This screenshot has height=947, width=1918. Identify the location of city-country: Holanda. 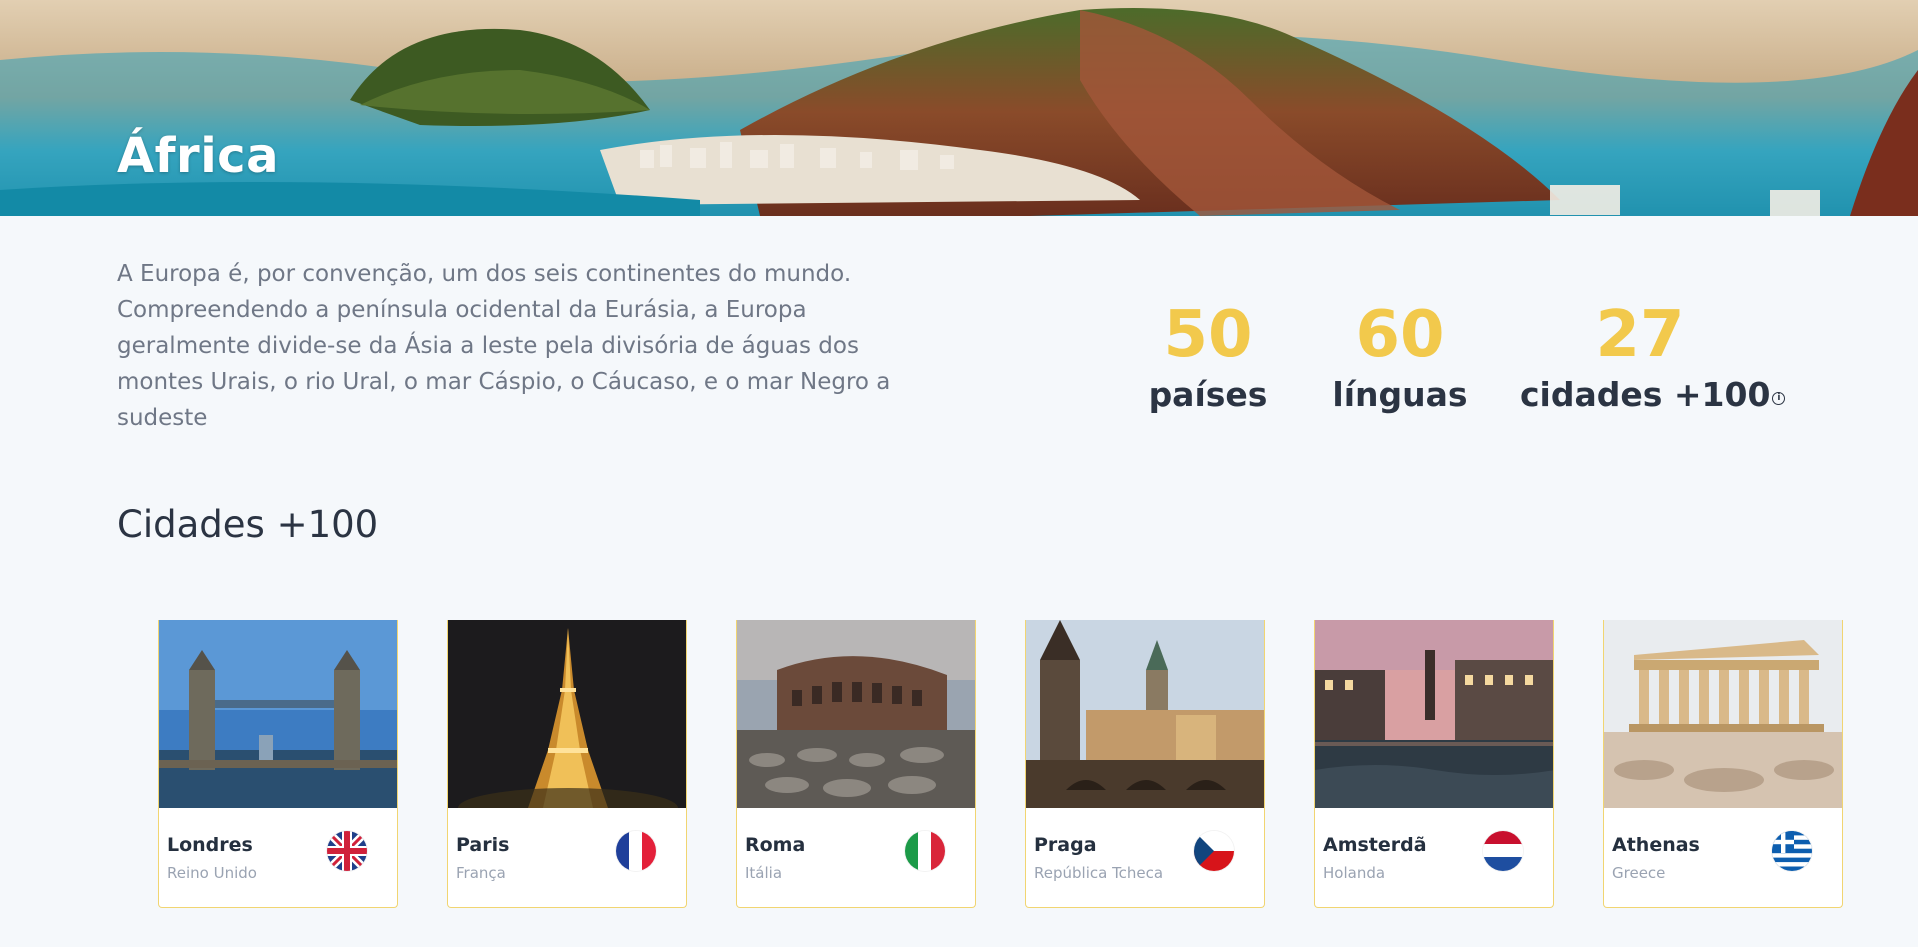
(1354, 873).